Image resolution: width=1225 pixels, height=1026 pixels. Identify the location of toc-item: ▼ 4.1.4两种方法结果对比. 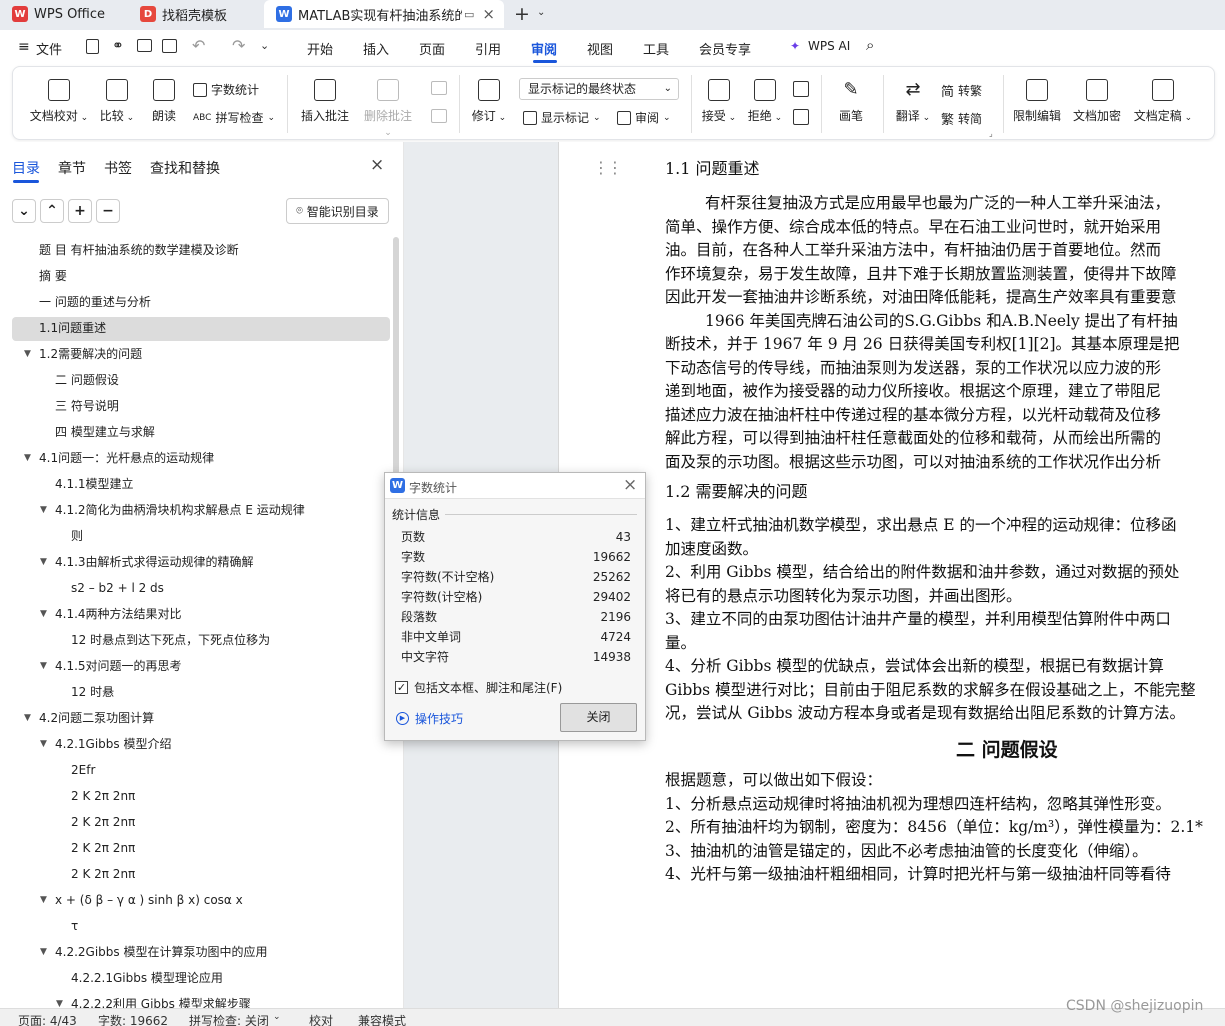
(195, 614).